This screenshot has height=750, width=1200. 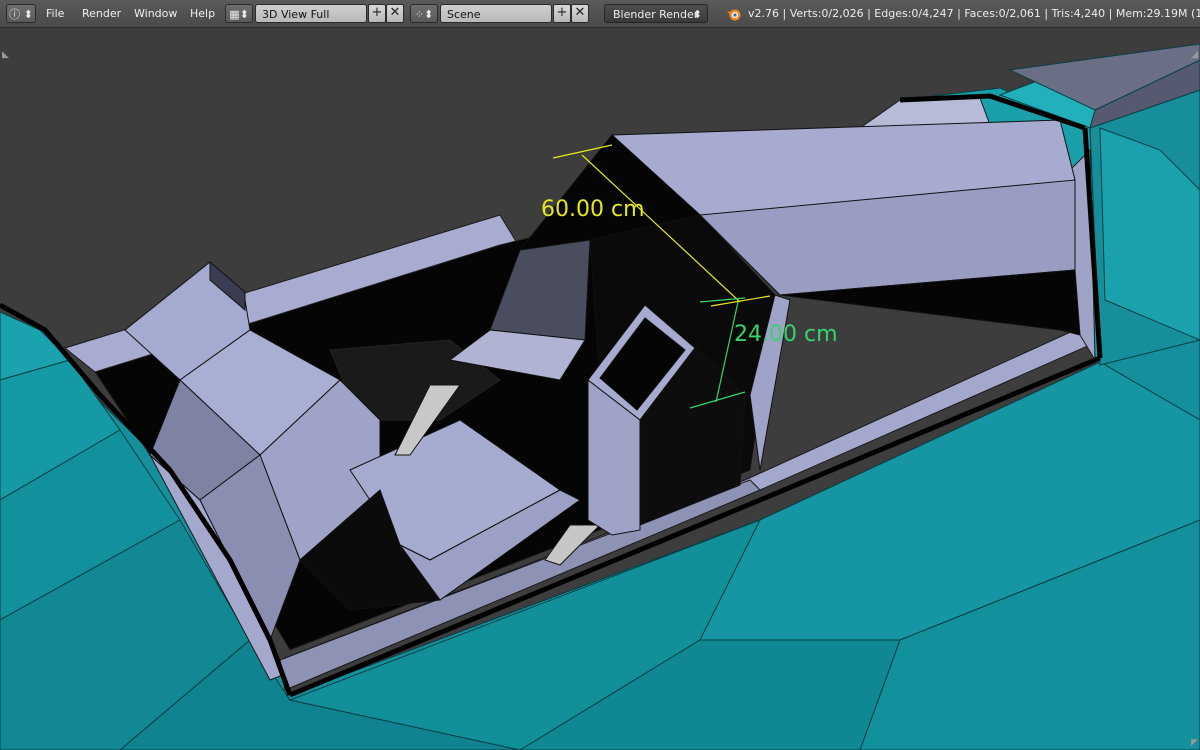 What do you see at coordinates (155, 13) in the screenshot?
I see `menu-window: Window` at bounding box center [155, 13].